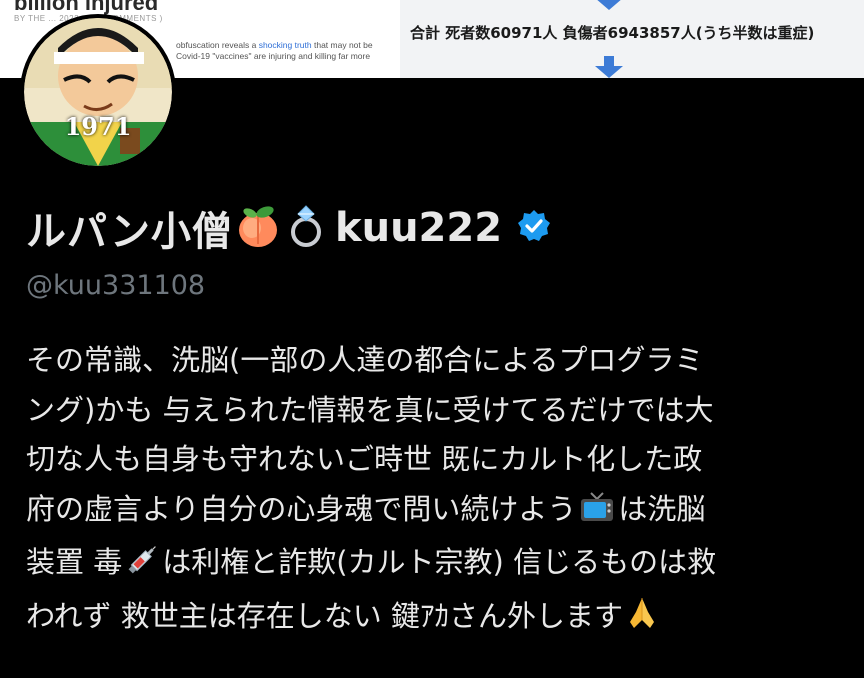 This screenshot has width=864, height=678. What do you see at coordinates (662, 508) in the screenshot?
I see `bio-line-text: は洗脳` at bounding box center [662, 508].